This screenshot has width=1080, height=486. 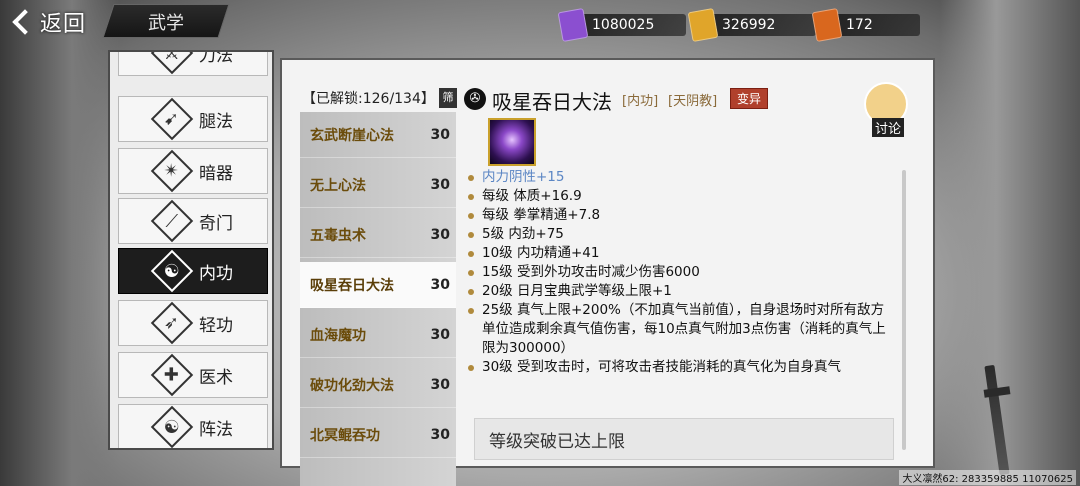 What do you see at coordinates (172, 375) in the screenshot?
I see `medicine-icon: ✚` at bounding box center [172, 375].